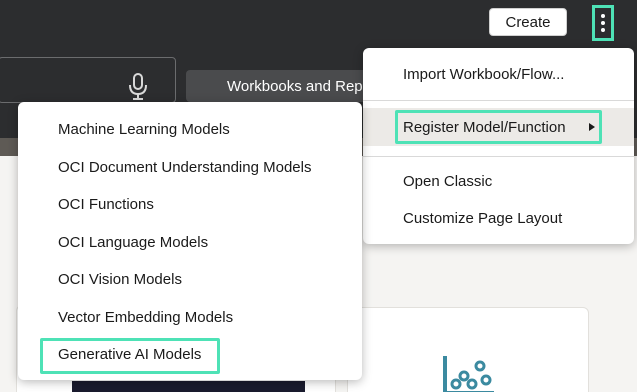 This screenshot has height=392, width=637. Describe the element at coordinates (88, 80) in the screenshot. I see `search-input` at that location.